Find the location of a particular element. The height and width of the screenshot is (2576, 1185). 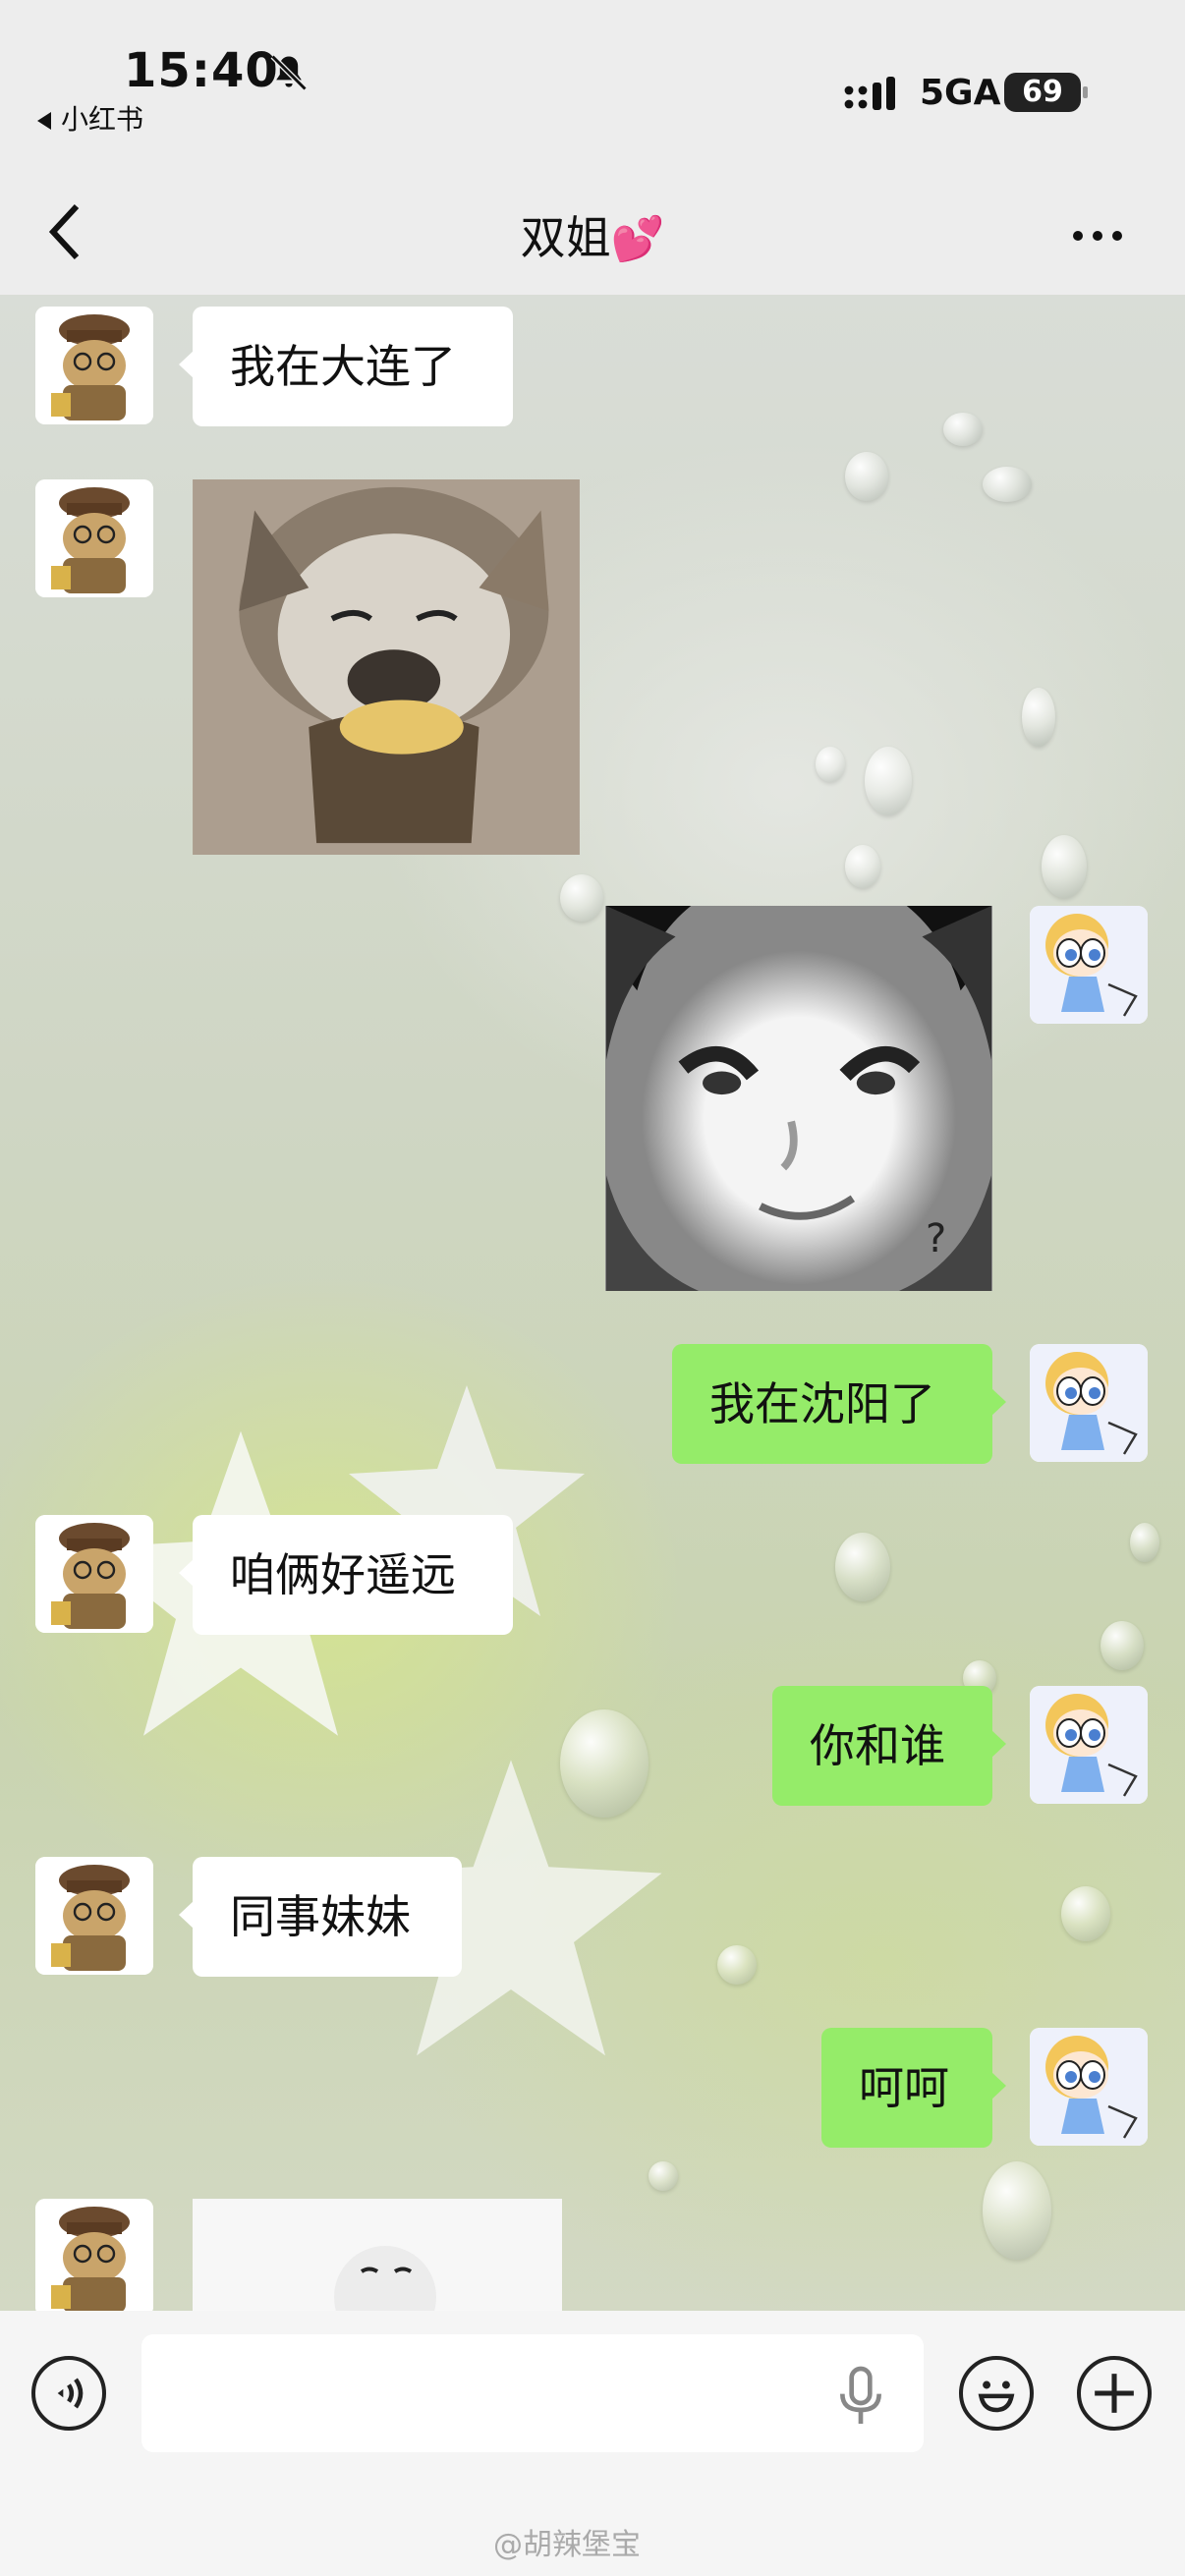

emoji-icon is located at coordinates (997, 2393).